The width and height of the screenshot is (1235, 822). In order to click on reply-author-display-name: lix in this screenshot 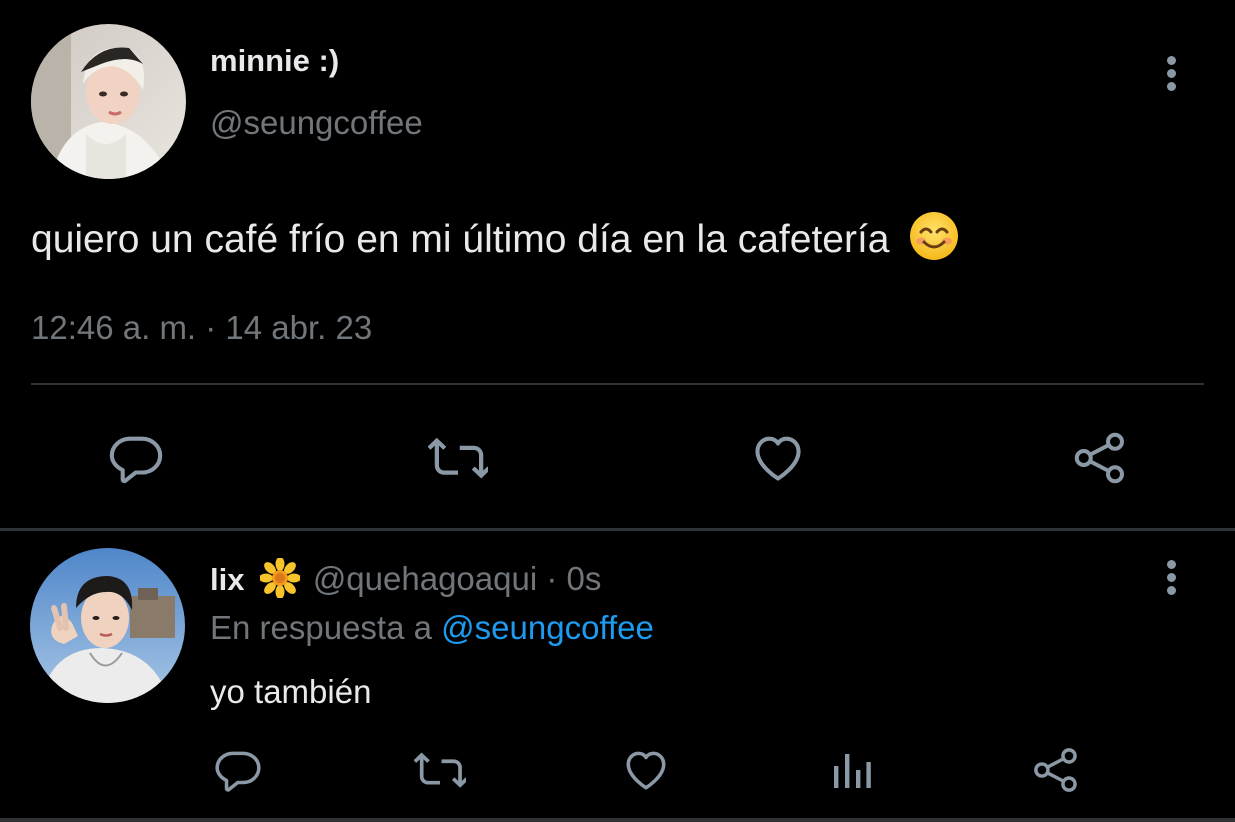, I will do `click(227, 579)`.